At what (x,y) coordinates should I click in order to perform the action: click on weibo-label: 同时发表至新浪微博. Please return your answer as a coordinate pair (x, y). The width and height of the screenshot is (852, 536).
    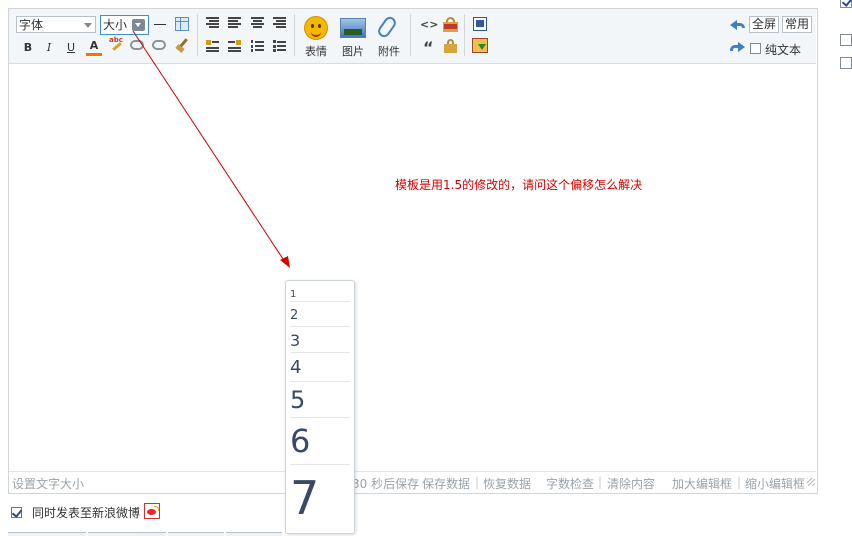
    Looking at the image, I should click on (86, 512).